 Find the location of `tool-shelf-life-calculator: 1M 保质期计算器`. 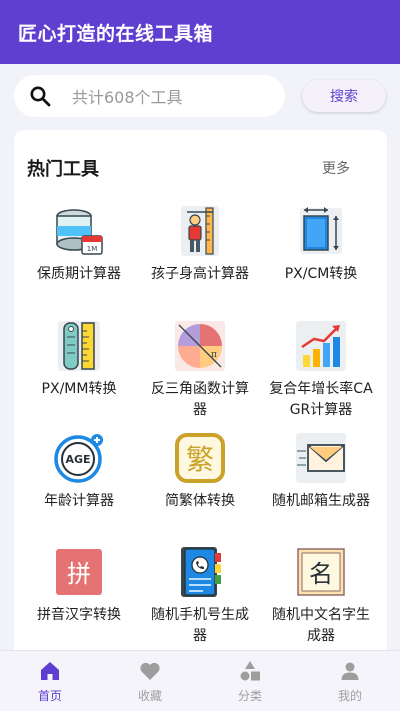

tool-shelf-life-calculator: 1M 保质期计算器 is located at coordinates (79, 244).